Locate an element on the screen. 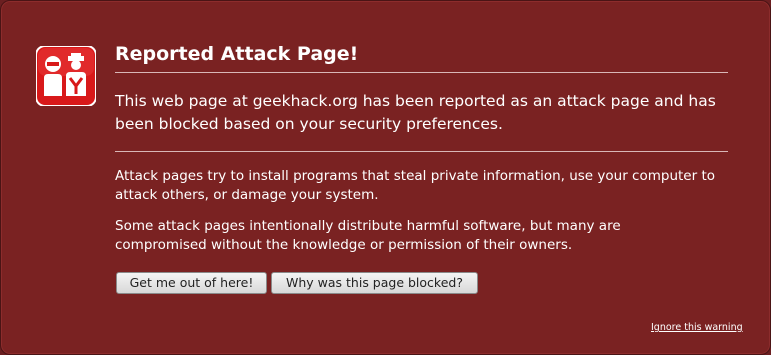  why-blocked-button: Why was this page blocked? is located at coordinates (374, 283).